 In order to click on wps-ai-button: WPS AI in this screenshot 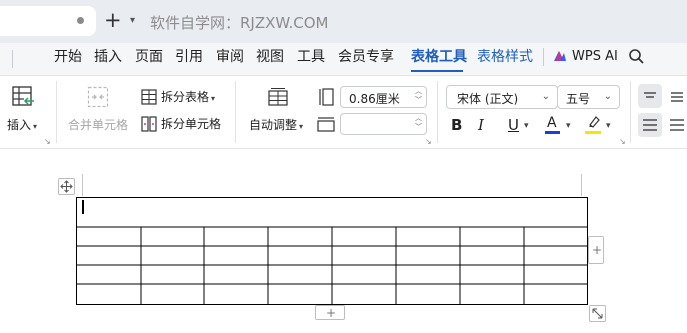, I will do `click(595, 57)`.